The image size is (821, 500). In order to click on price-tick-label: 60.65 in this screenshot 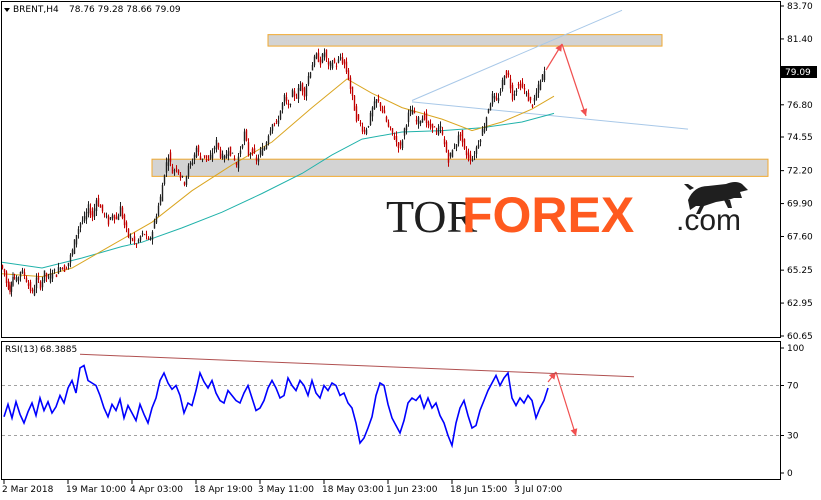, I will do `click(800, 337)`.